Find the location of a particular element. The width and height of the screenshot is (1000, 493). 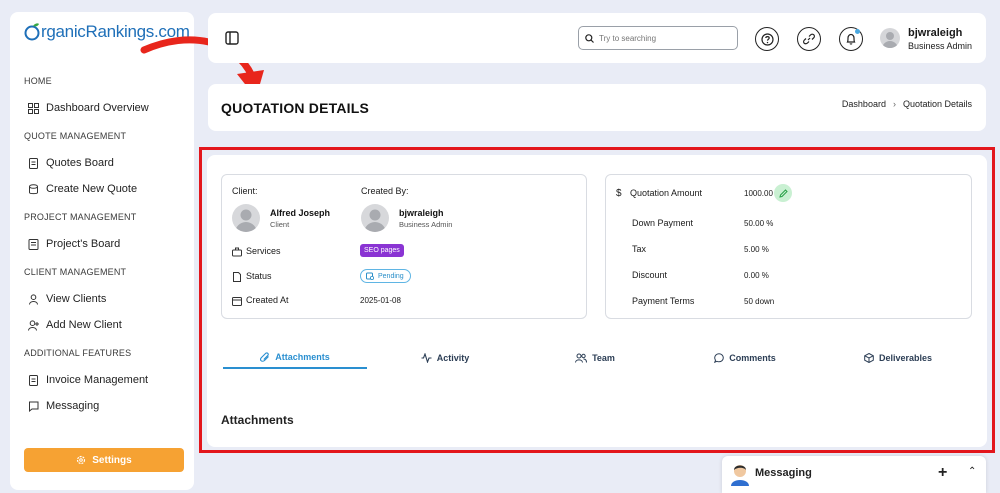

user-role: Business Admin is located at coordinates (940, 46).